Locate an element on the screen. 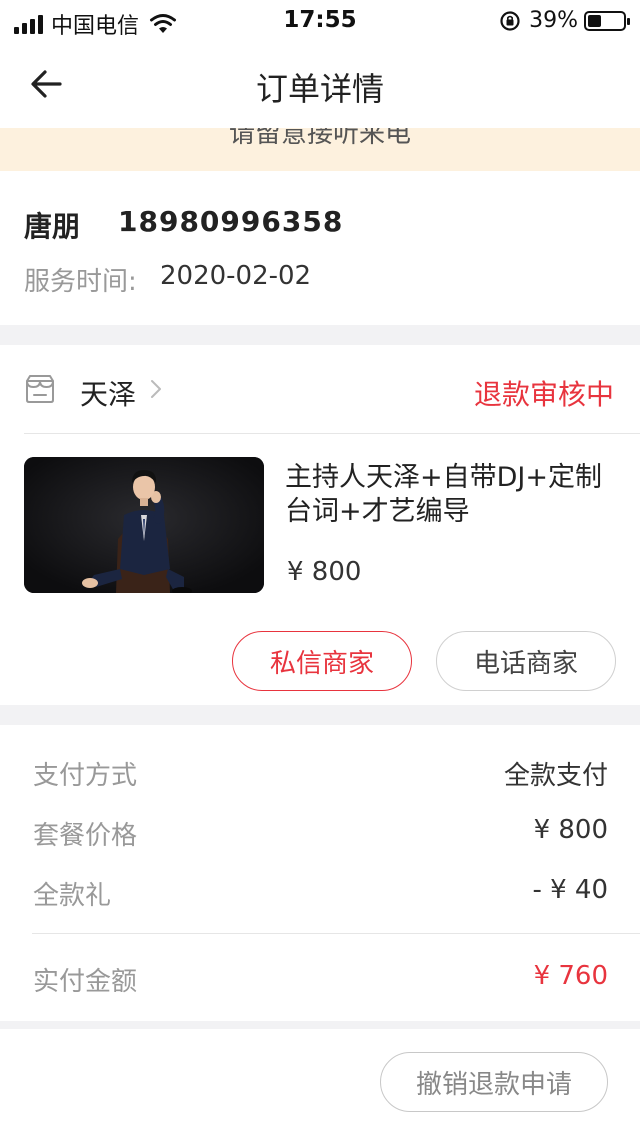 This screenshot has height=1136, width=640. total-paid-value: ¥ 760 is located at coordinates (570, 976).